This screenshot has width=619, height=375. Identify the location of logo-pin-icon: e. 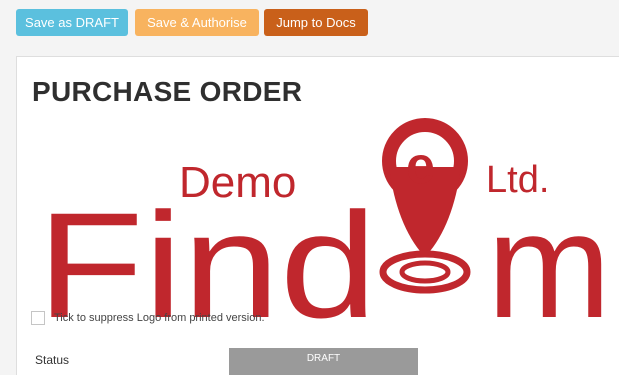
(425, 206).